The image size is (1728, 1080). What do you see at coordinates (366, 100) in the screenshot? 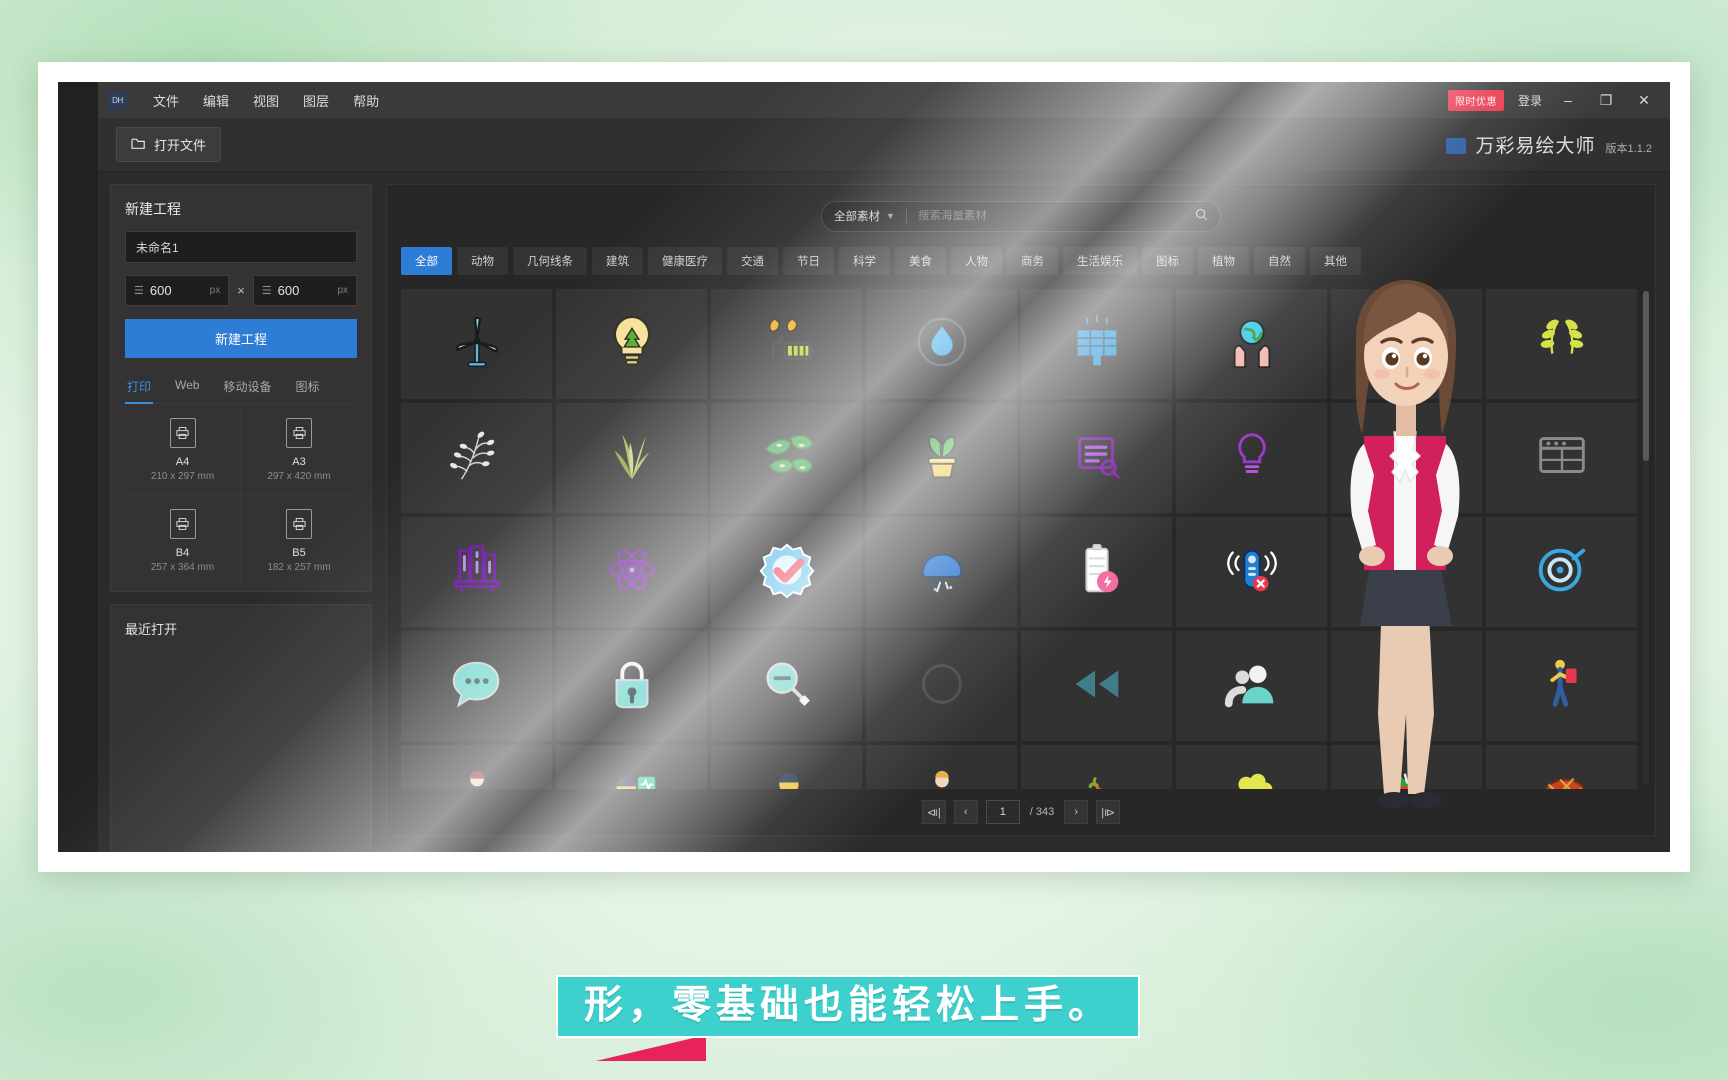
I see `menu-help: 帮助` at bounding box center [366, 100].